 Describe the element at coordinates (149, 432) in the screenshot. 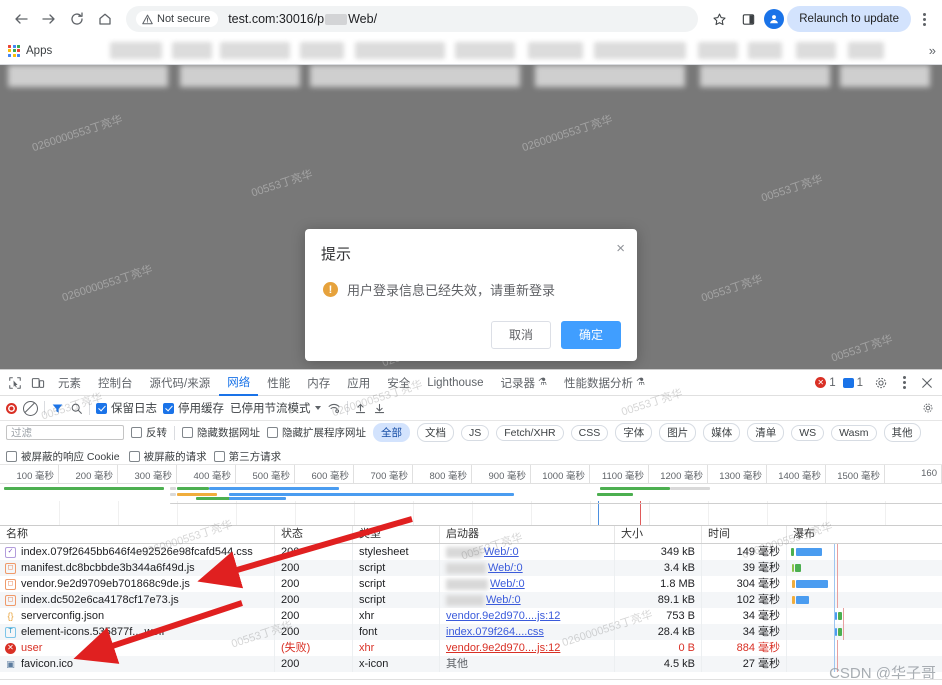

I see `invert-checkbox: 反转` at that location.